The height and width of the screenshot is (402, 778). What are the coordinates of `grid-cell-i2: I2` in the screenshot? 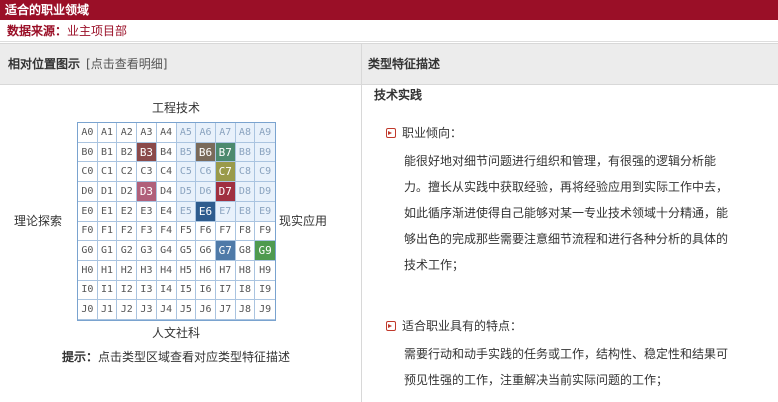 It's located at (127, 290).